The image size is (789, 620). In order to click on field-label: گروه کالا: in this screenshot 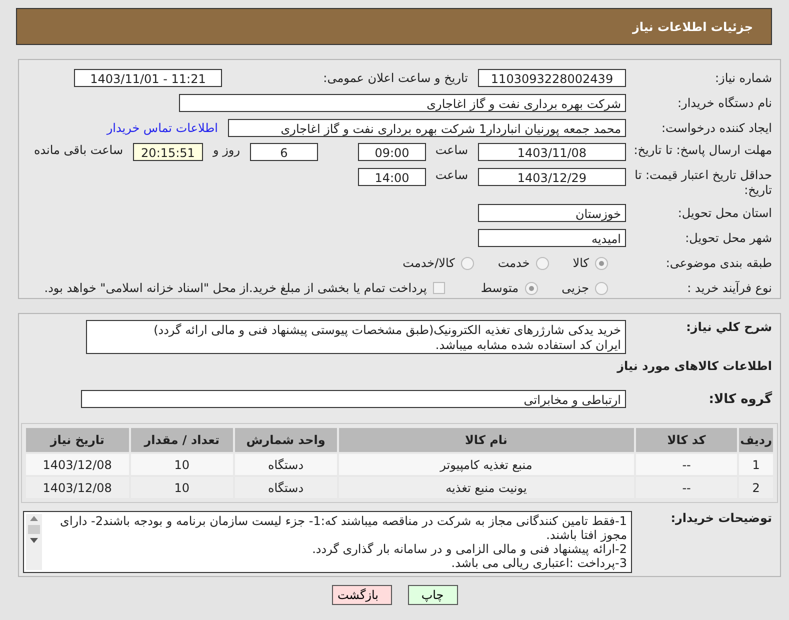, I will do `click(740, 399)`.